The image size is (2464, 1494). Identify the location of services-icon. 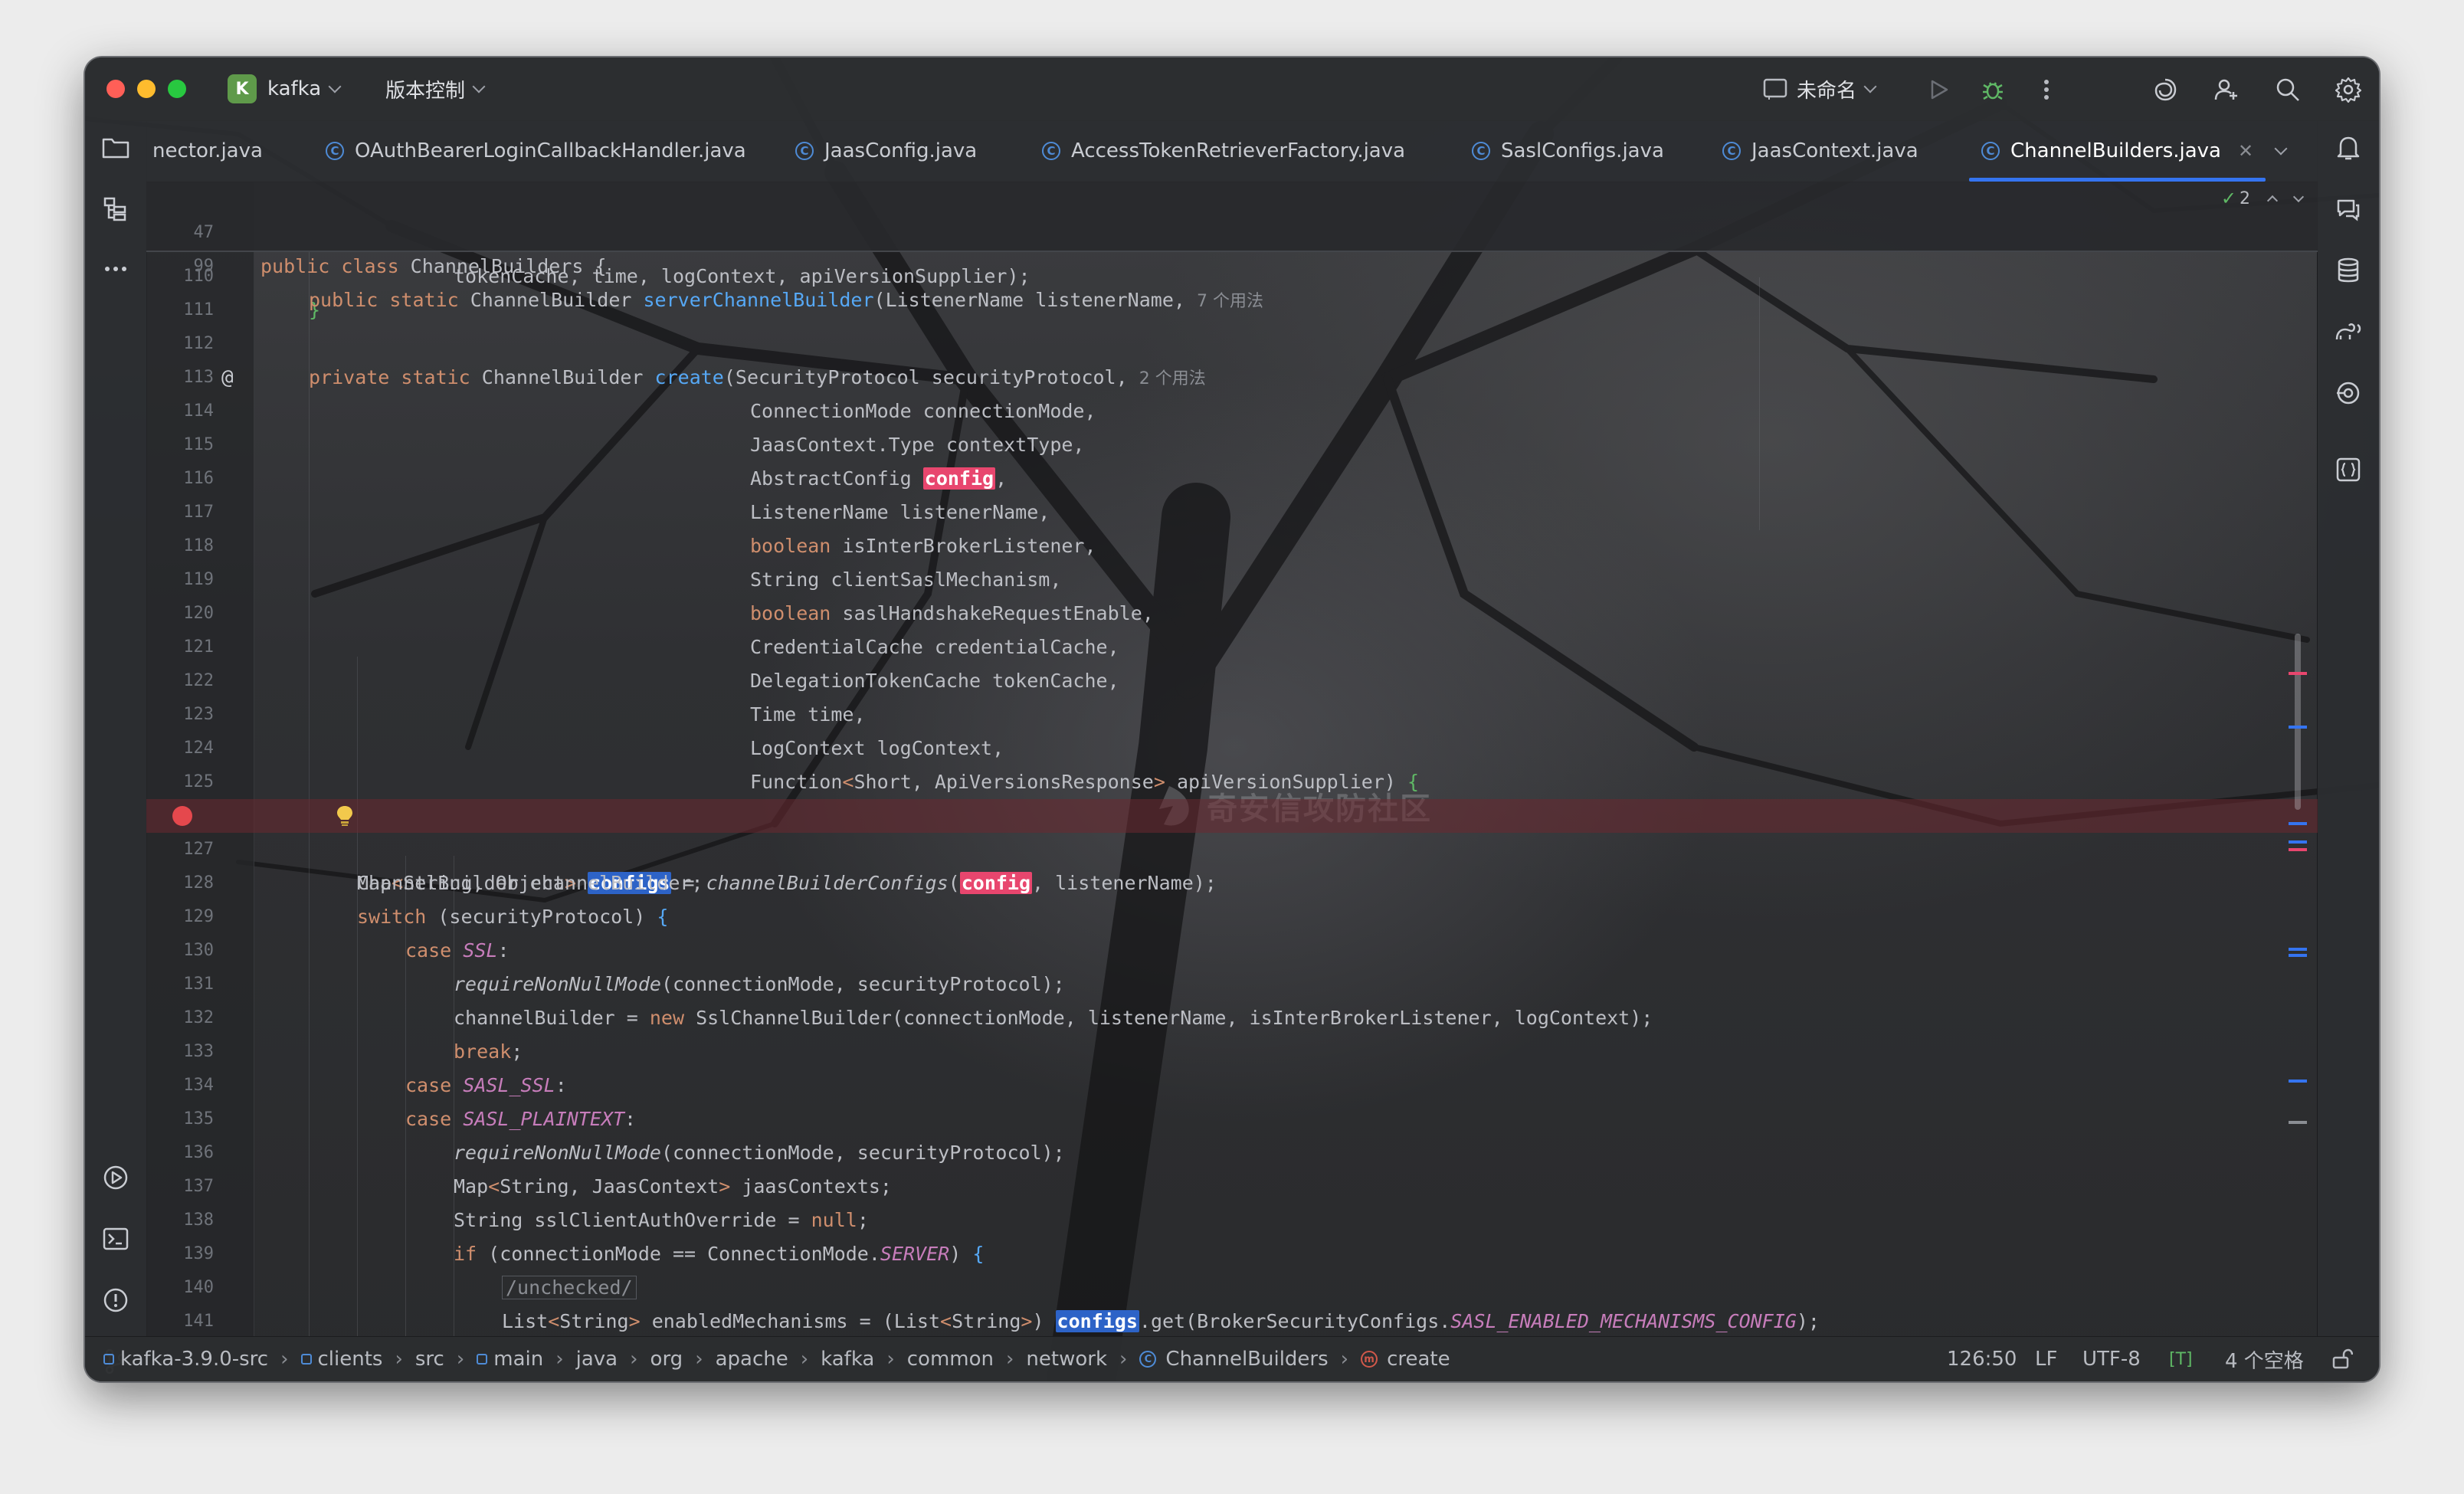
(115, 1177).